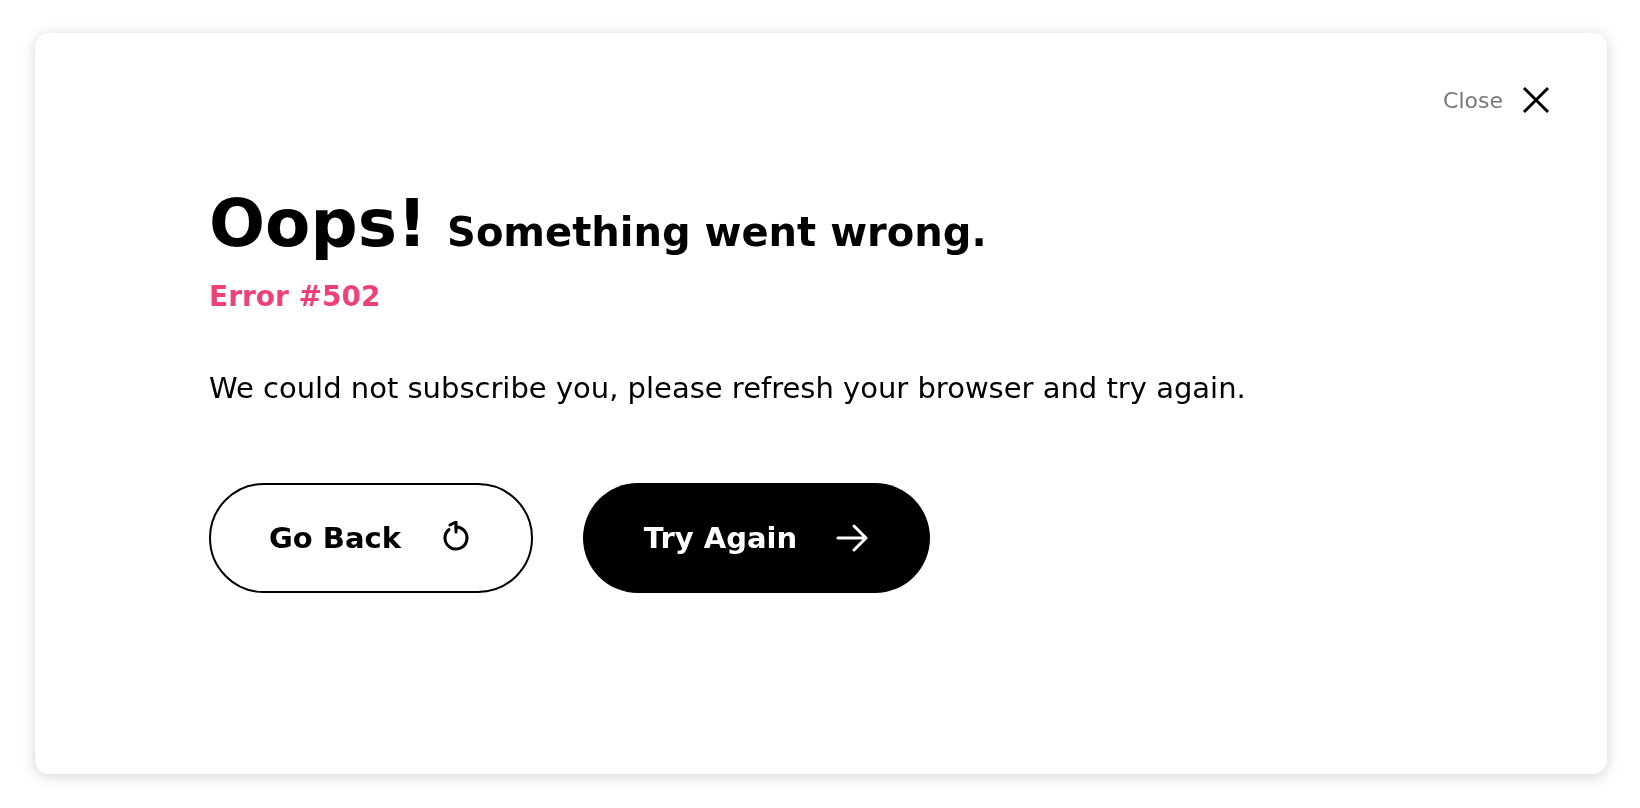  Describe the element at coordinates (756, 538) in the screenshot. I see `try-again-button: Try Again` at that location.